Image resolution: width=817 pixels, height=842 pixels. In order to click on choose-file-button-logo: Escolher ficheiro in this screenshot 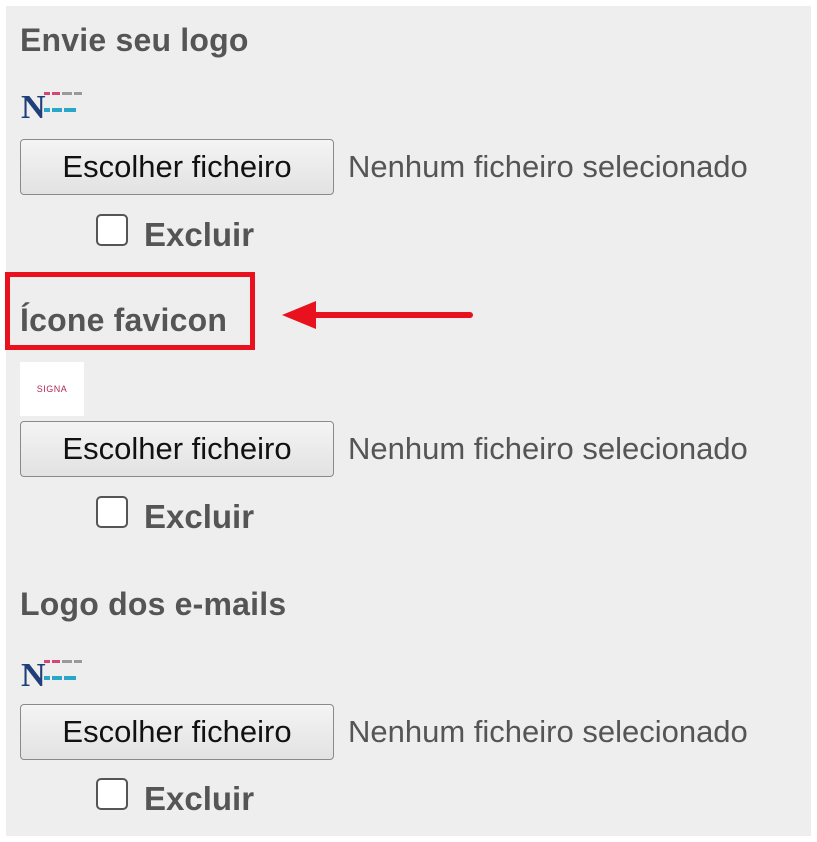, I will do `click(177, 167)`.